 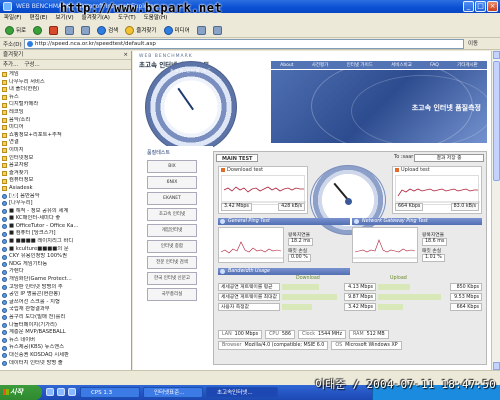 What do you see at coordinates (172, 198) in the screenshot?
I see `promo-banner: EKANET` at bounding box center [172, 198].